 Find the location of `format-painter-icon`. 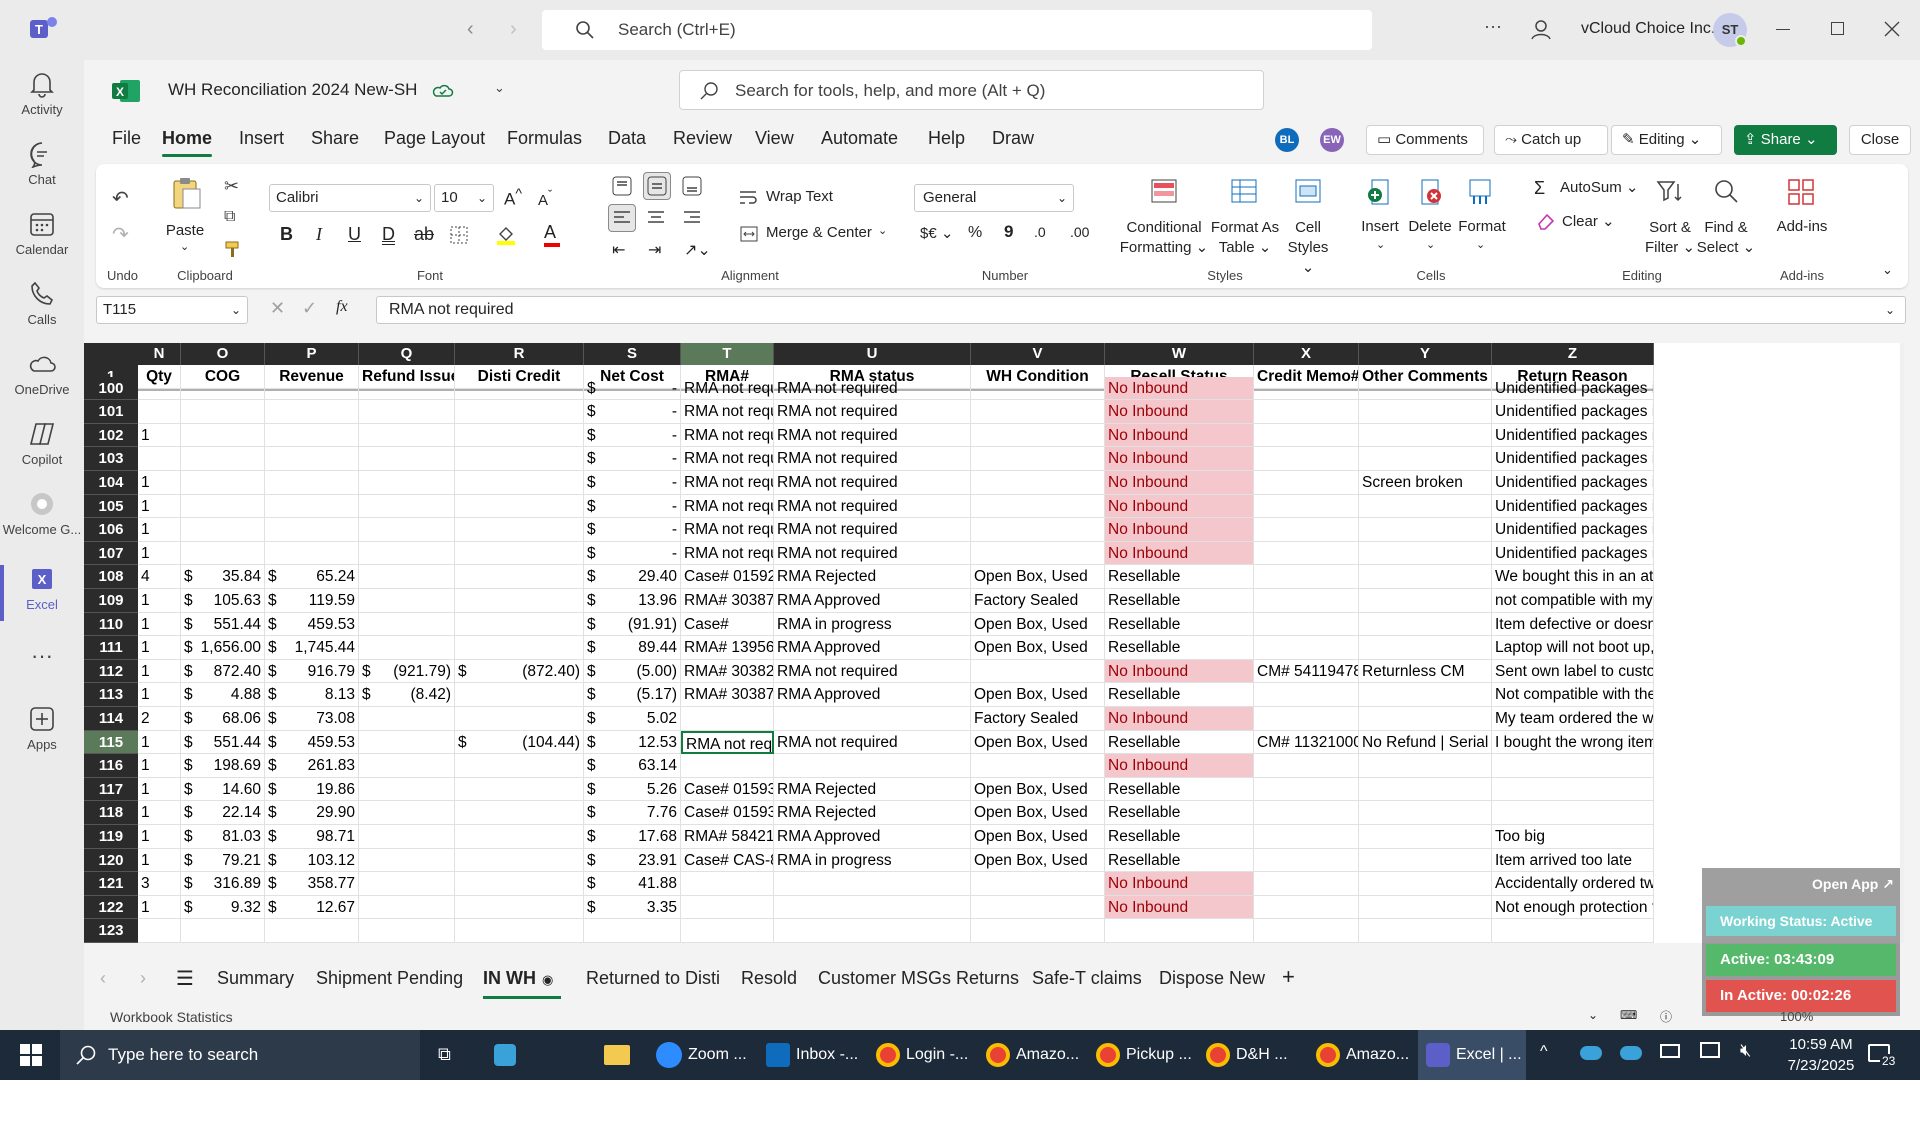

format-painter-icon is located at coordinates (232, 249).